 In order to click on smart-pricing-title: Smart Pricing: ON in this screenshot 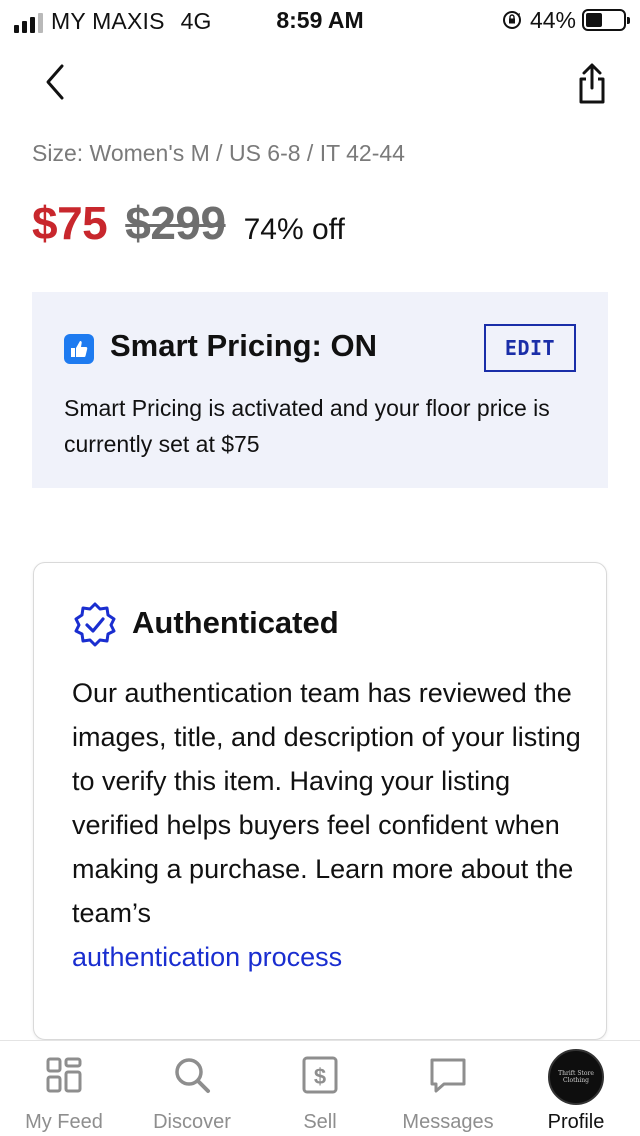, I will do `click(243, 345)`.